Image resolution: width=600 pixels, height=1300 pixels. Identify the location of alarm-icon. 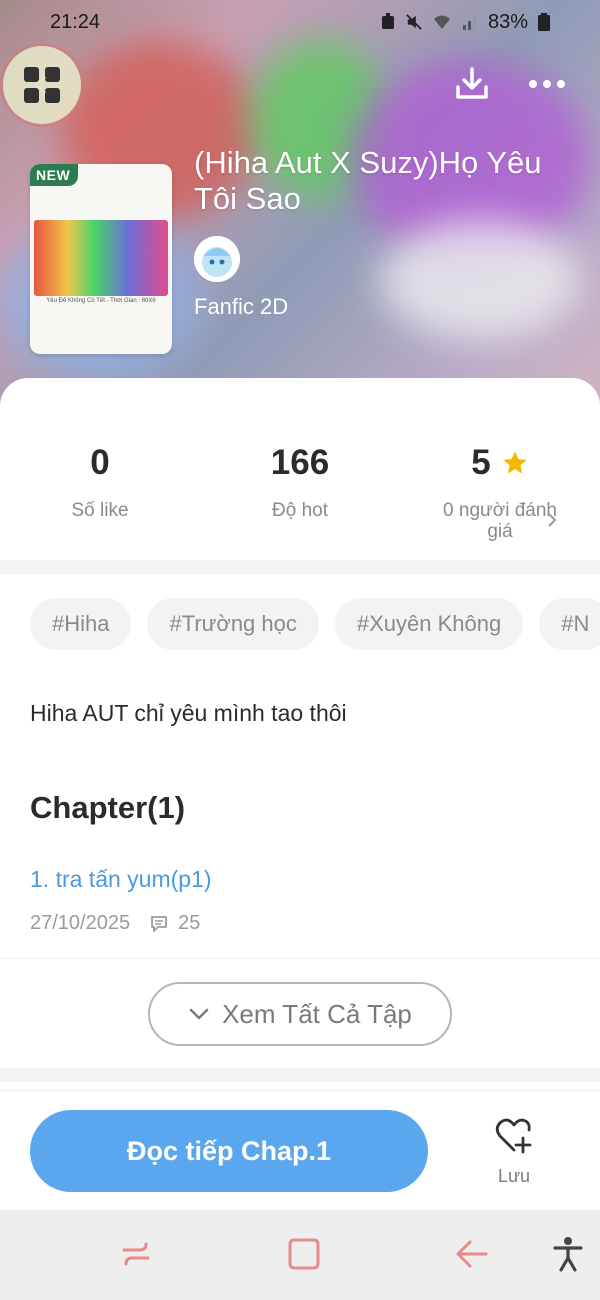
(387, 21).